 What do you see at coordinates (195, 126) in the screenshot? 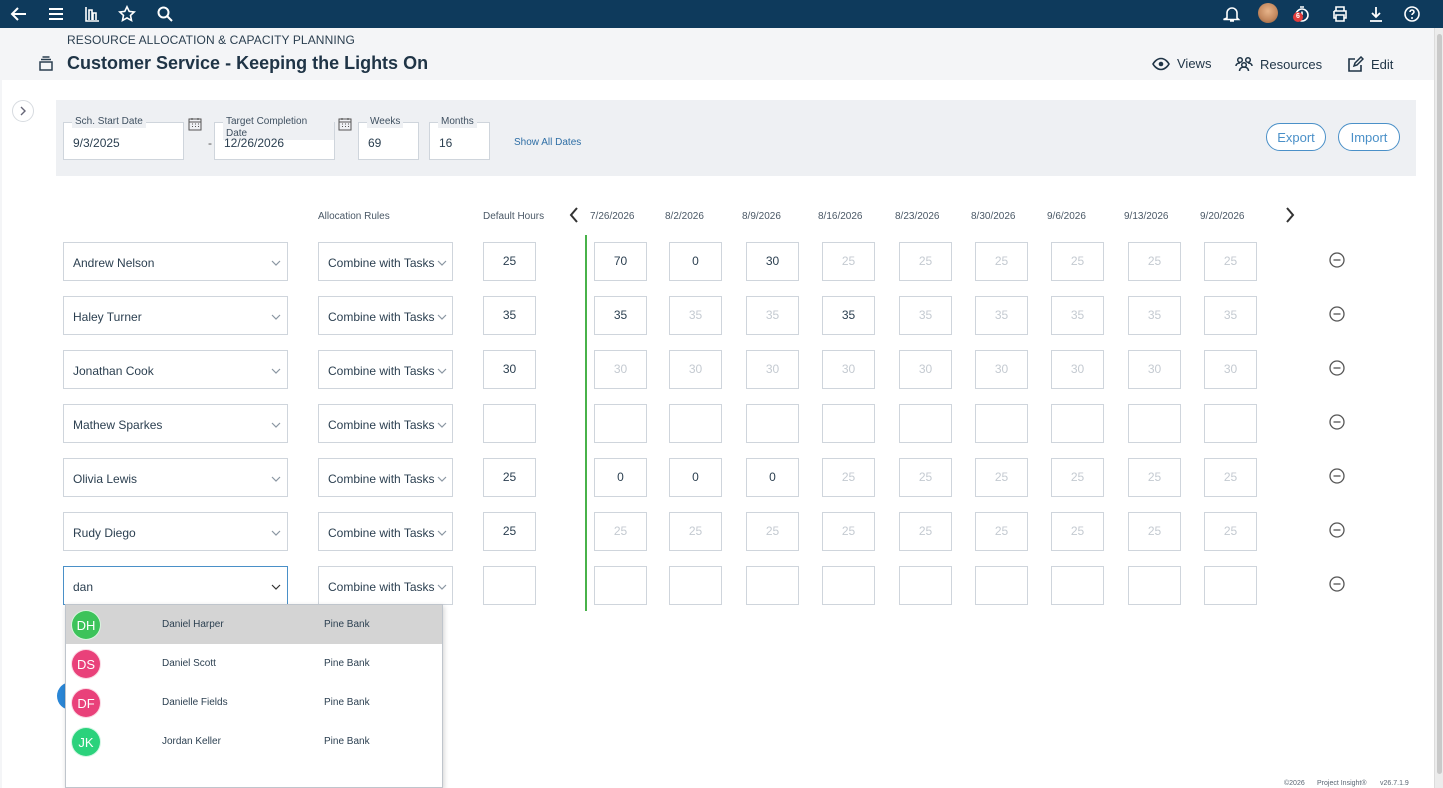
I see `start-calendar-icon` at bounding box center [195, 126].